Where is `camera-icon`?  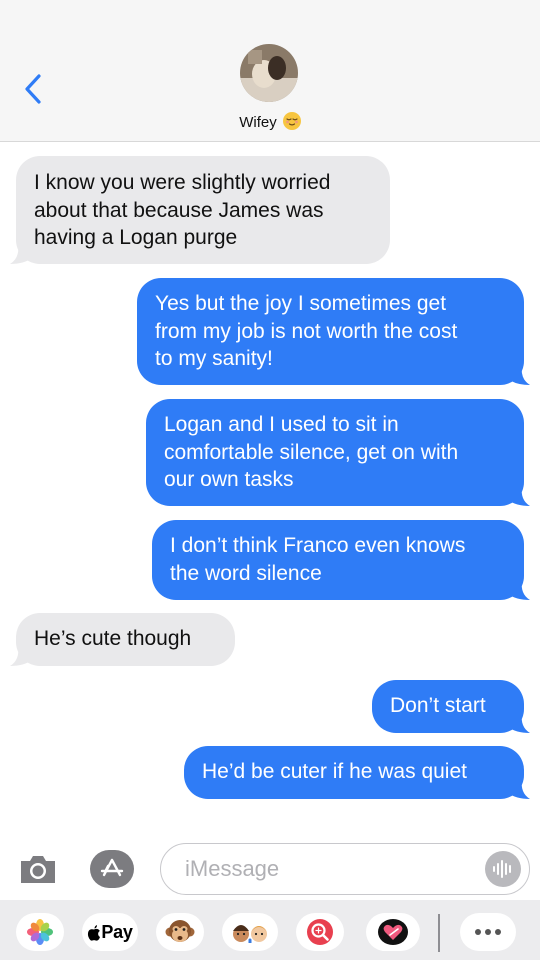 camera-icon is located at coordinates (38, 869).